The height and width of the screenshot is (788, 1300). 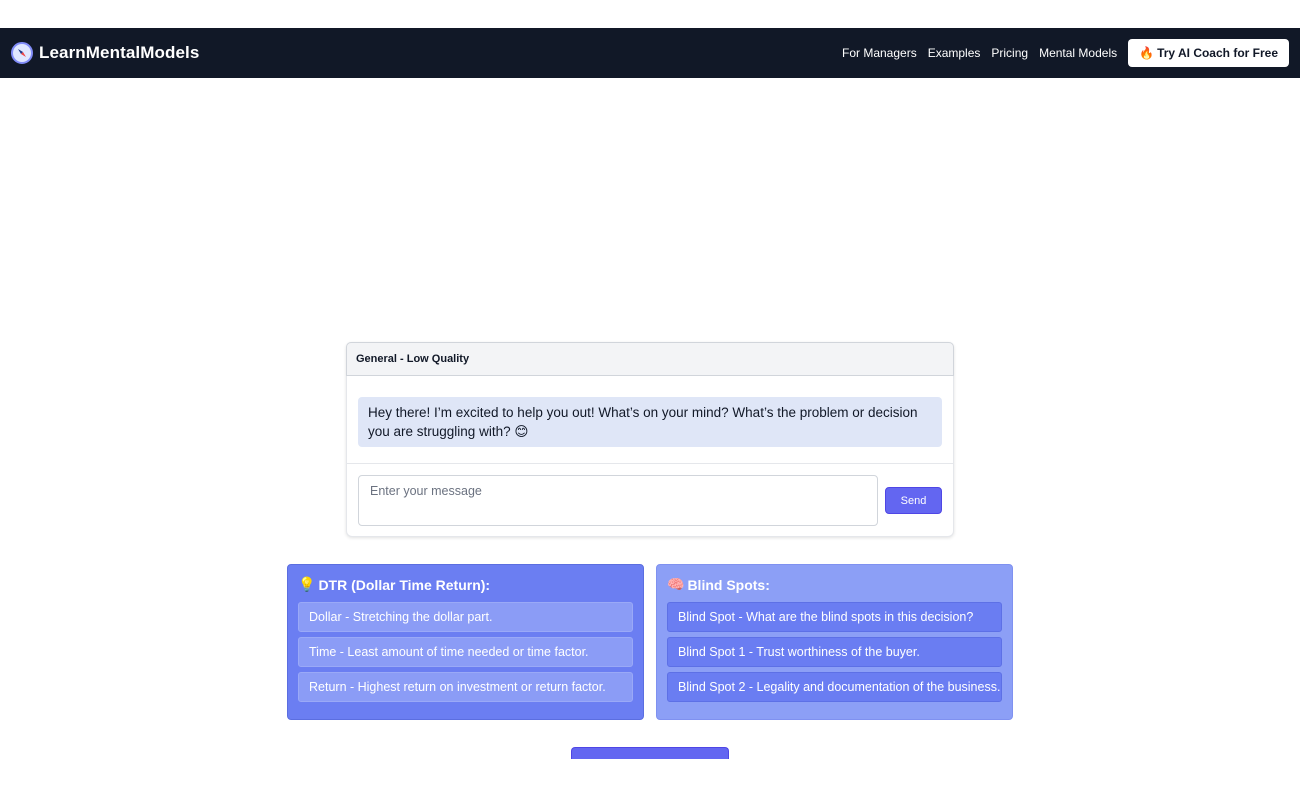 What do you see at coordinates (618, 500) in the screenshot?
I see `message-input` at bounding box center [618, 500].